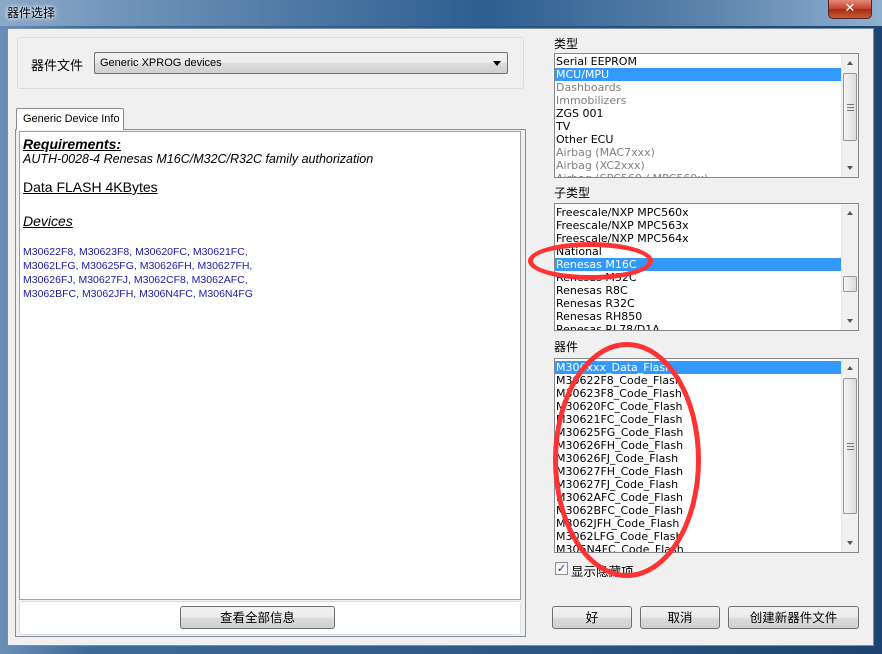 The width and height of the screenshot is (882, 654). Describe the element at coordinates (48, 221) in the screenshot. I see `devices-heading: Devices` at that location.